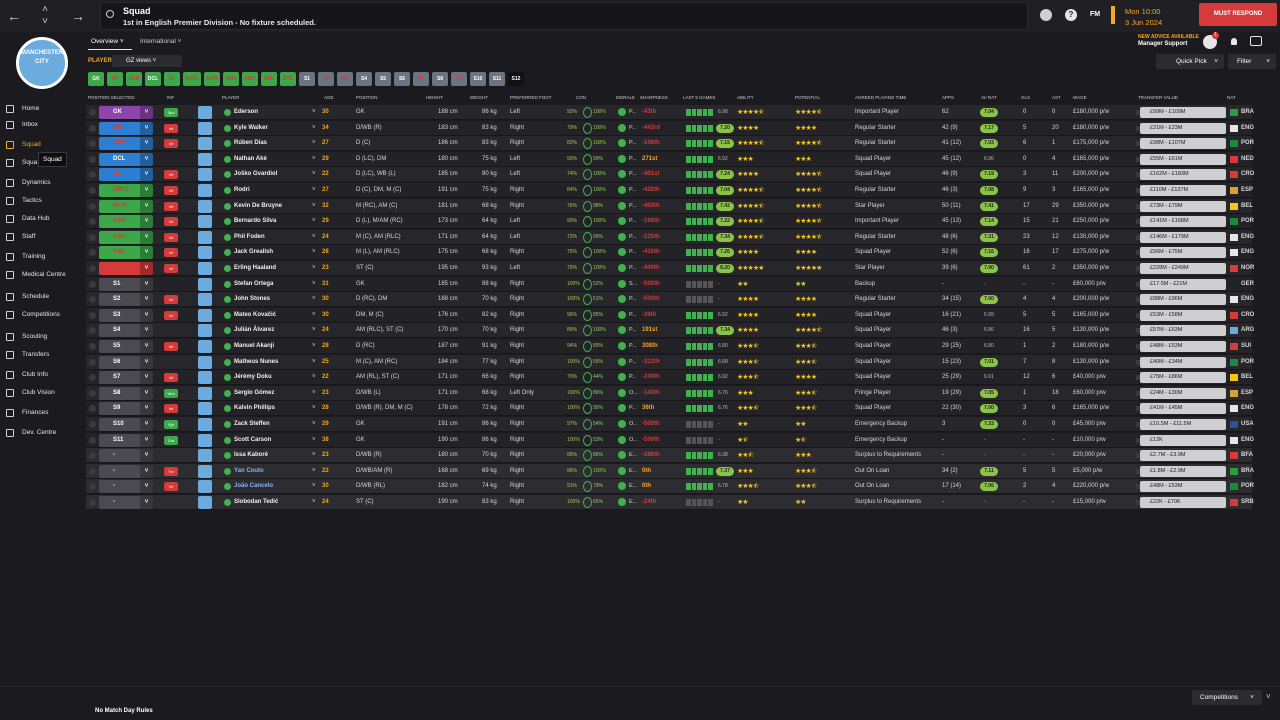 The image size is (1280, 720). What do you see at coordinates (134, 79) in the screenshot?
I see `position-filter-dcr: DCR` at bounding box center [134, 79].